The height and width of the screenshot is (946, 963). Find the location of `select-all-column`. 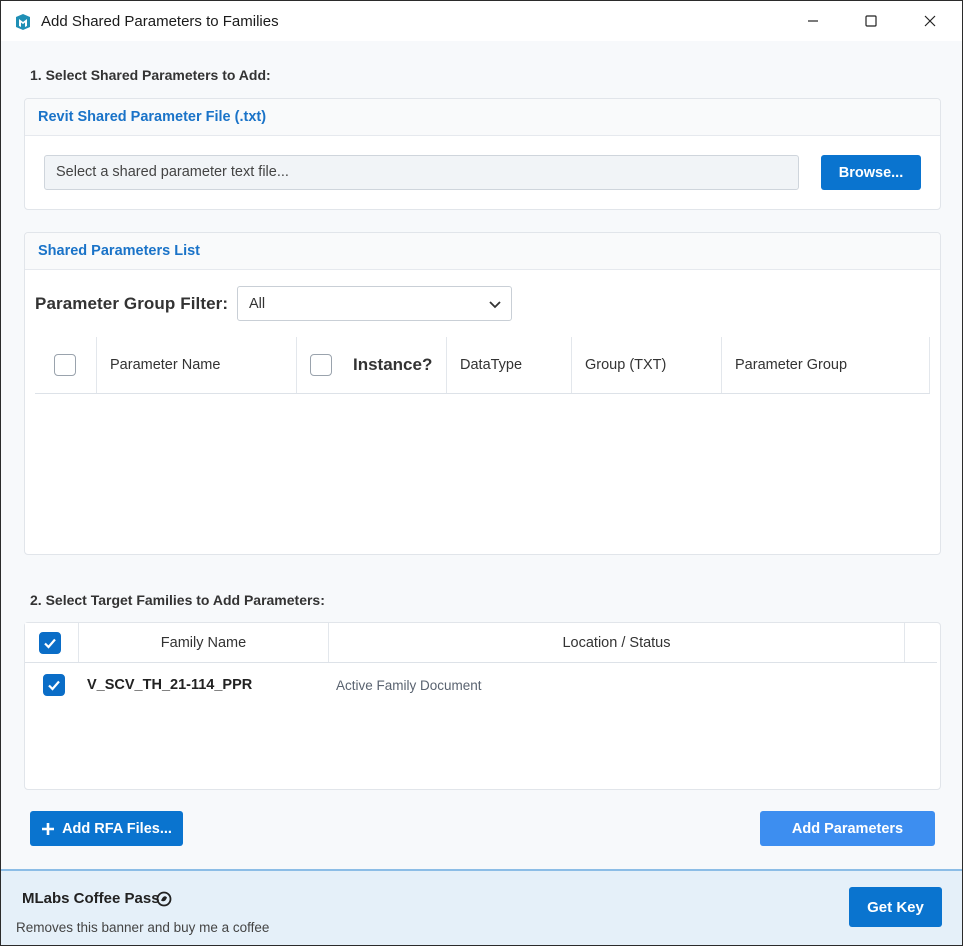

select-all-column is located at coordinates (66, 365).